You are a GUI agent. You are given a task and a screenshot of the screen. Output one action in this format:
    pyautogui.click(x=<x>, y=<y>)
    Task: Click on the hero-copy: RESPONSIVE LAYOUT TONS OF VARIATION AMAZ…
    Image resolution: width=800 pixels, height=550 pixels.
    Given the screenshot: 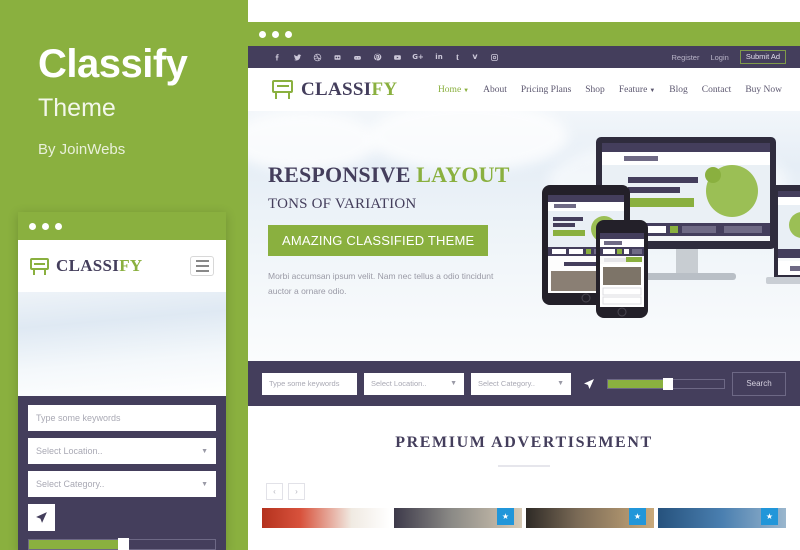 What is the action you would take?
    pyautogui.click(x=393, y=230)
    